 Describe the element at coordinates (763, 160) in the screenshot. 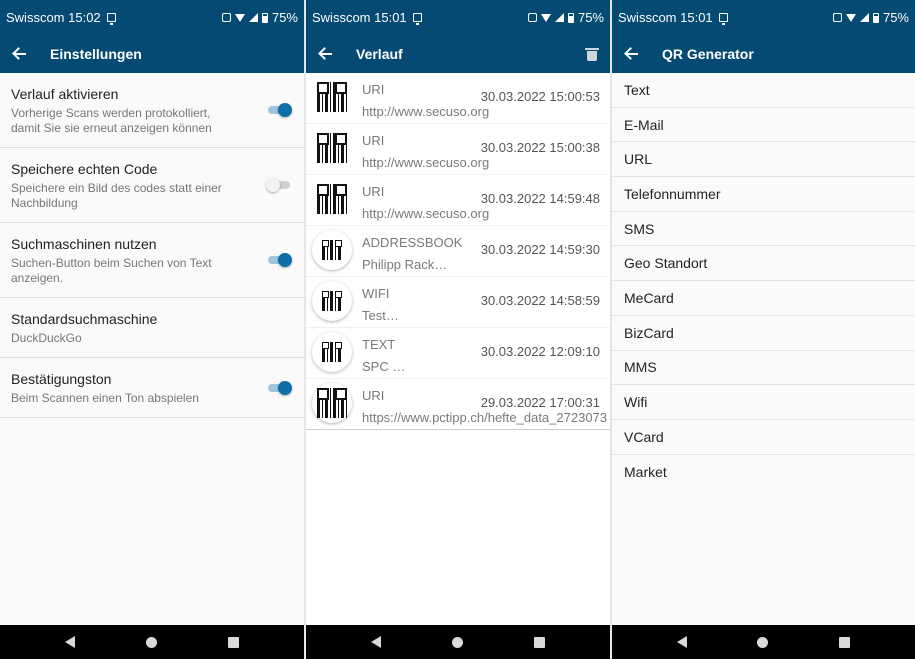

I see `generator-item-url: URL` at that location.